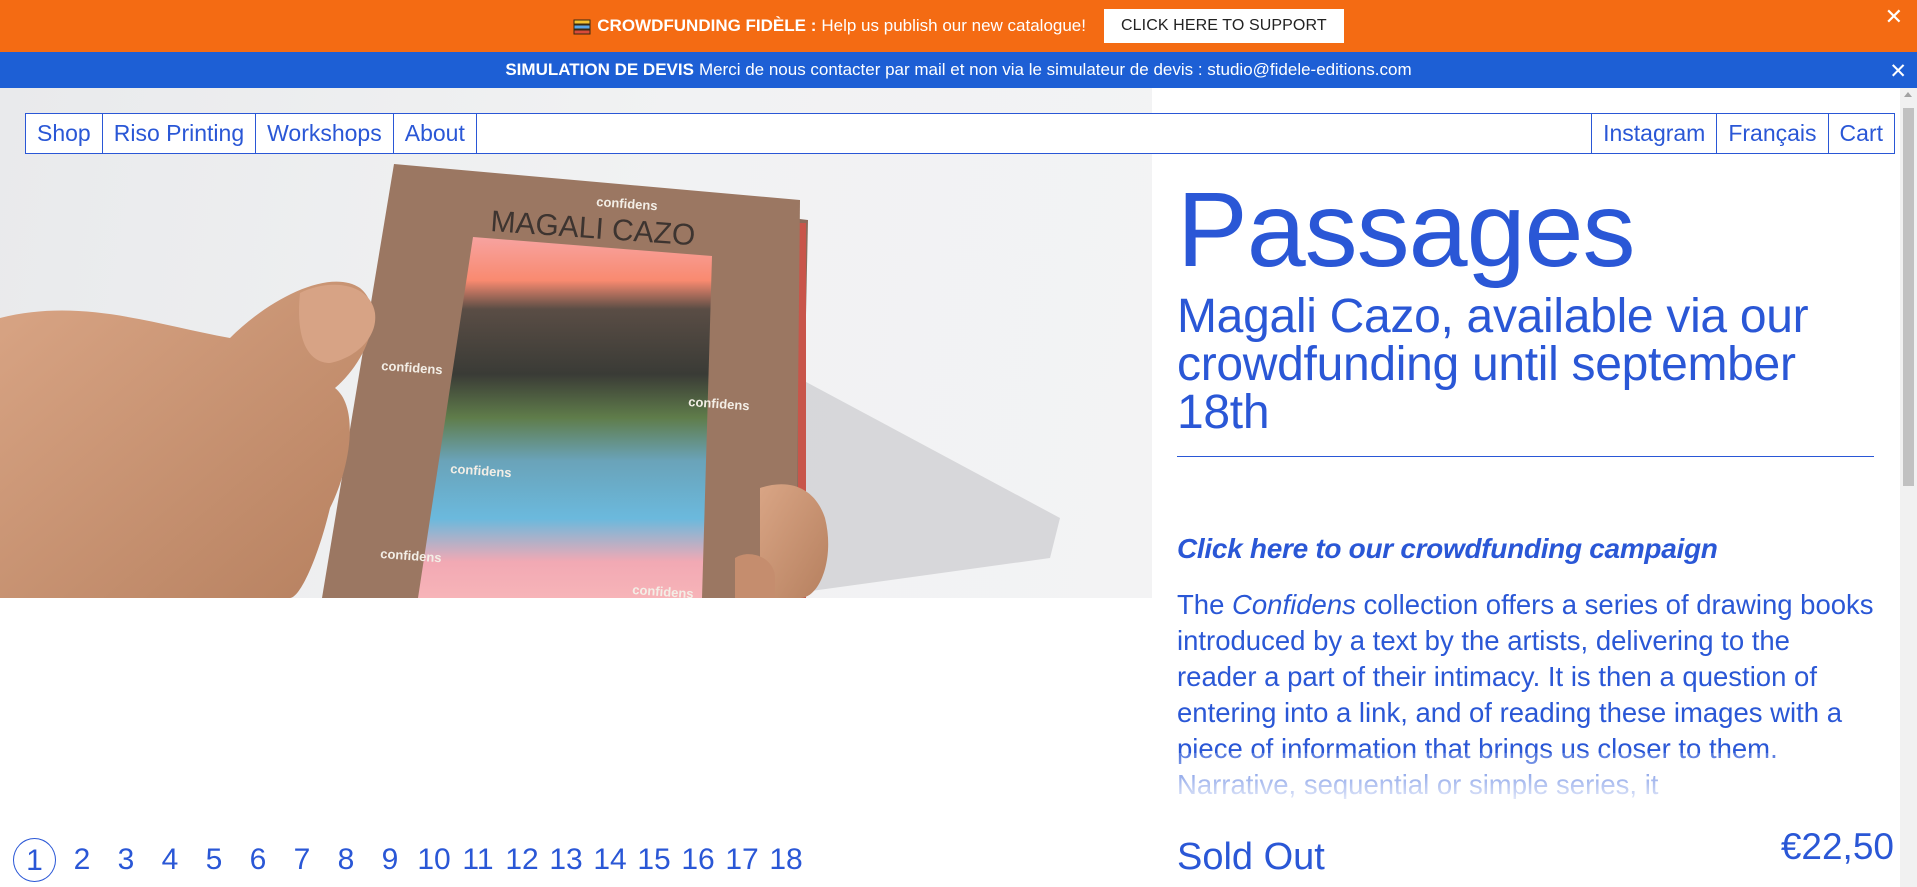 This screenshot has height=887, width=1917. What do you see at coordinates (346, 860) in the screenshot?
I see `page-8: 8` at bounding box center [346, 860].